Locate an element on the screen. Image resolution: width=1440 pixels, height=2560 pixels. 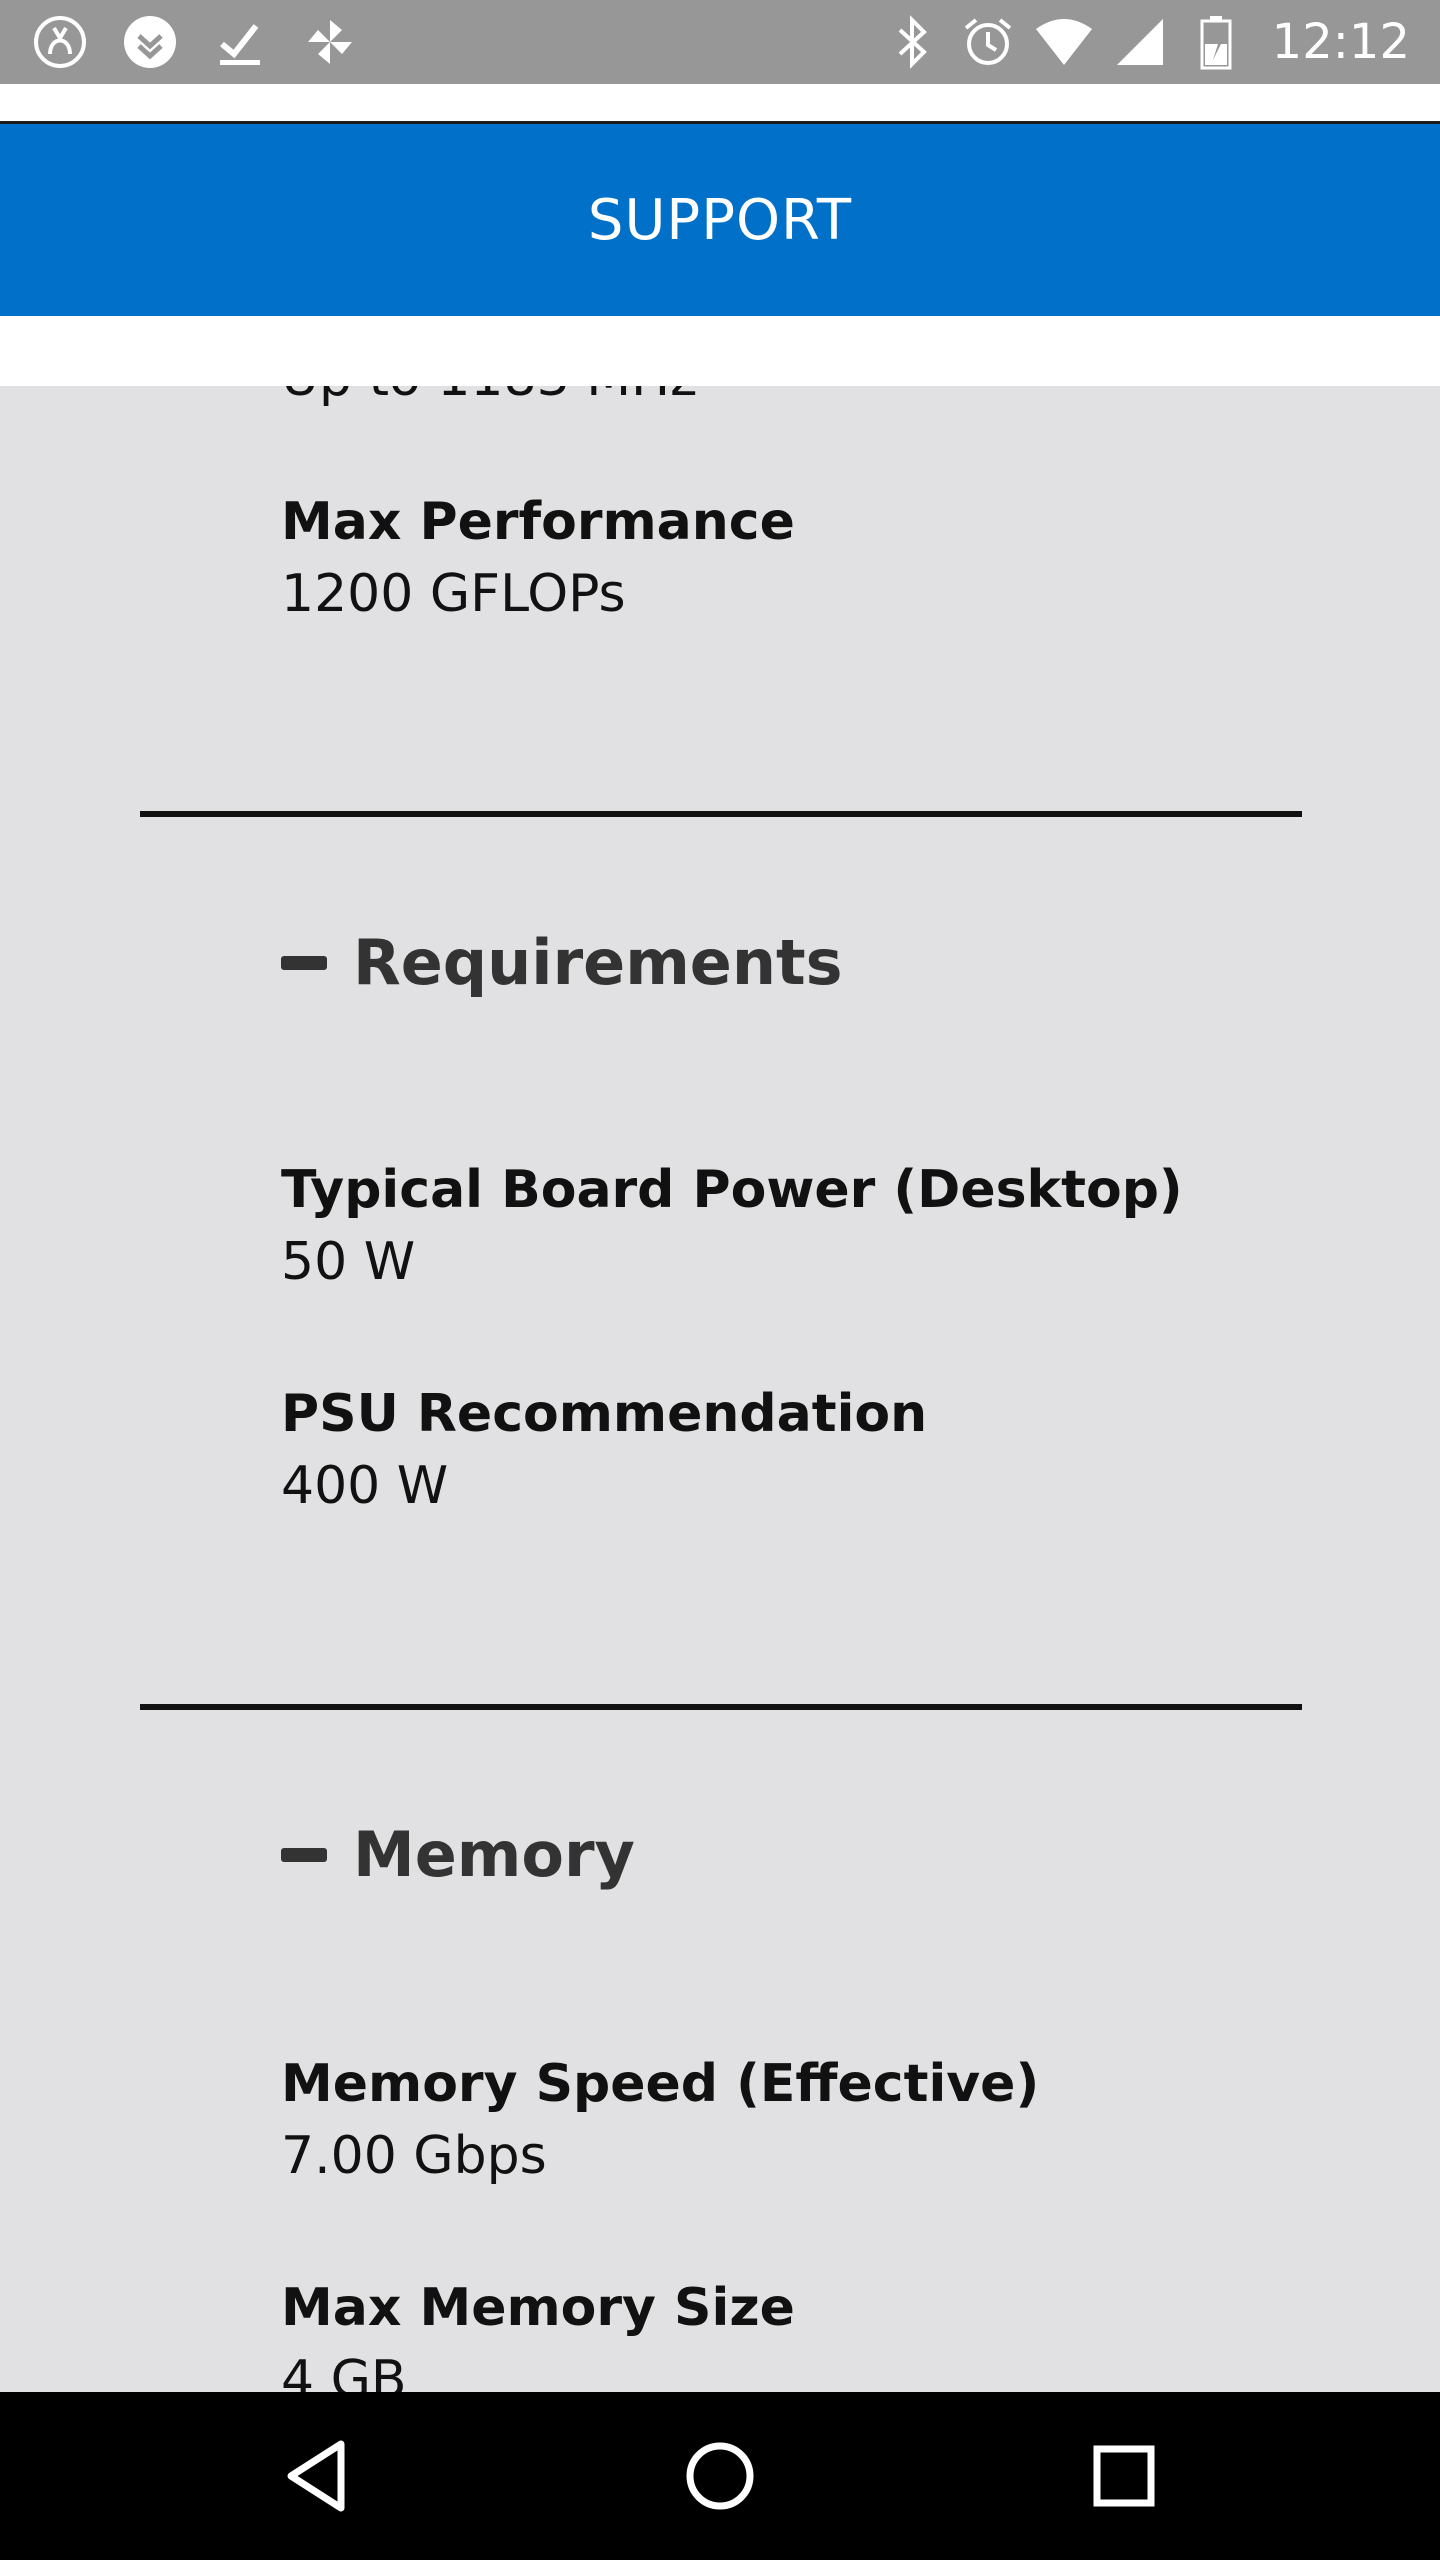
spec-value: 7.00 Gbps is located at coordinates (414, 2156).